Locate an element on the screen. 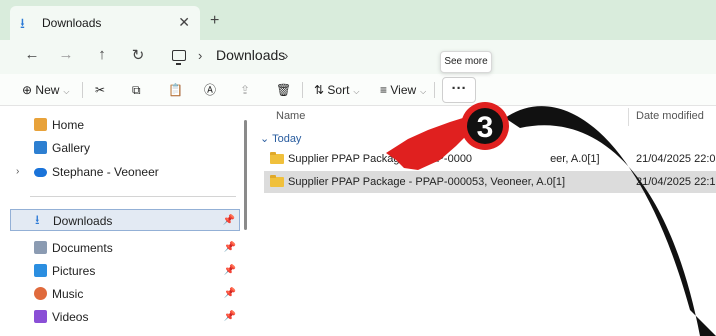  paste-button: 📋 is located at coordinates (175, 90).